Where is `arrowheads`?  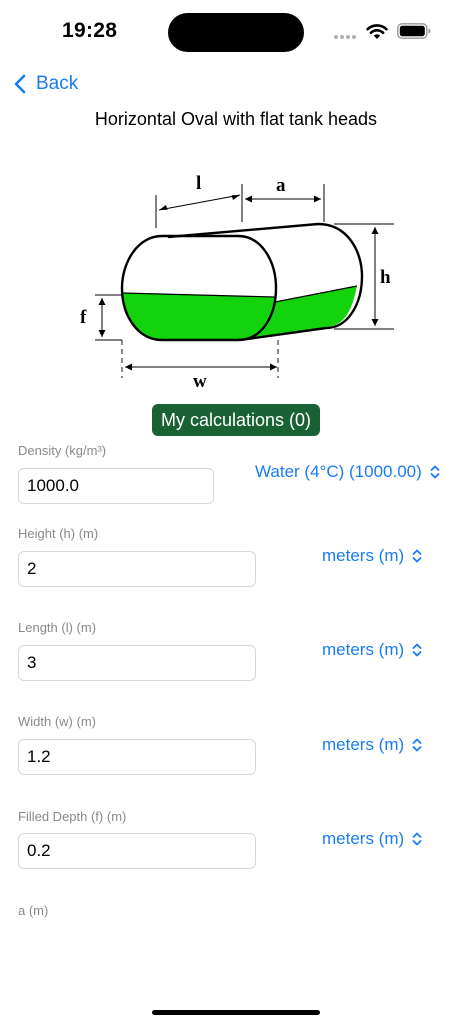 arrowheads is located at coordinates (238, 283).